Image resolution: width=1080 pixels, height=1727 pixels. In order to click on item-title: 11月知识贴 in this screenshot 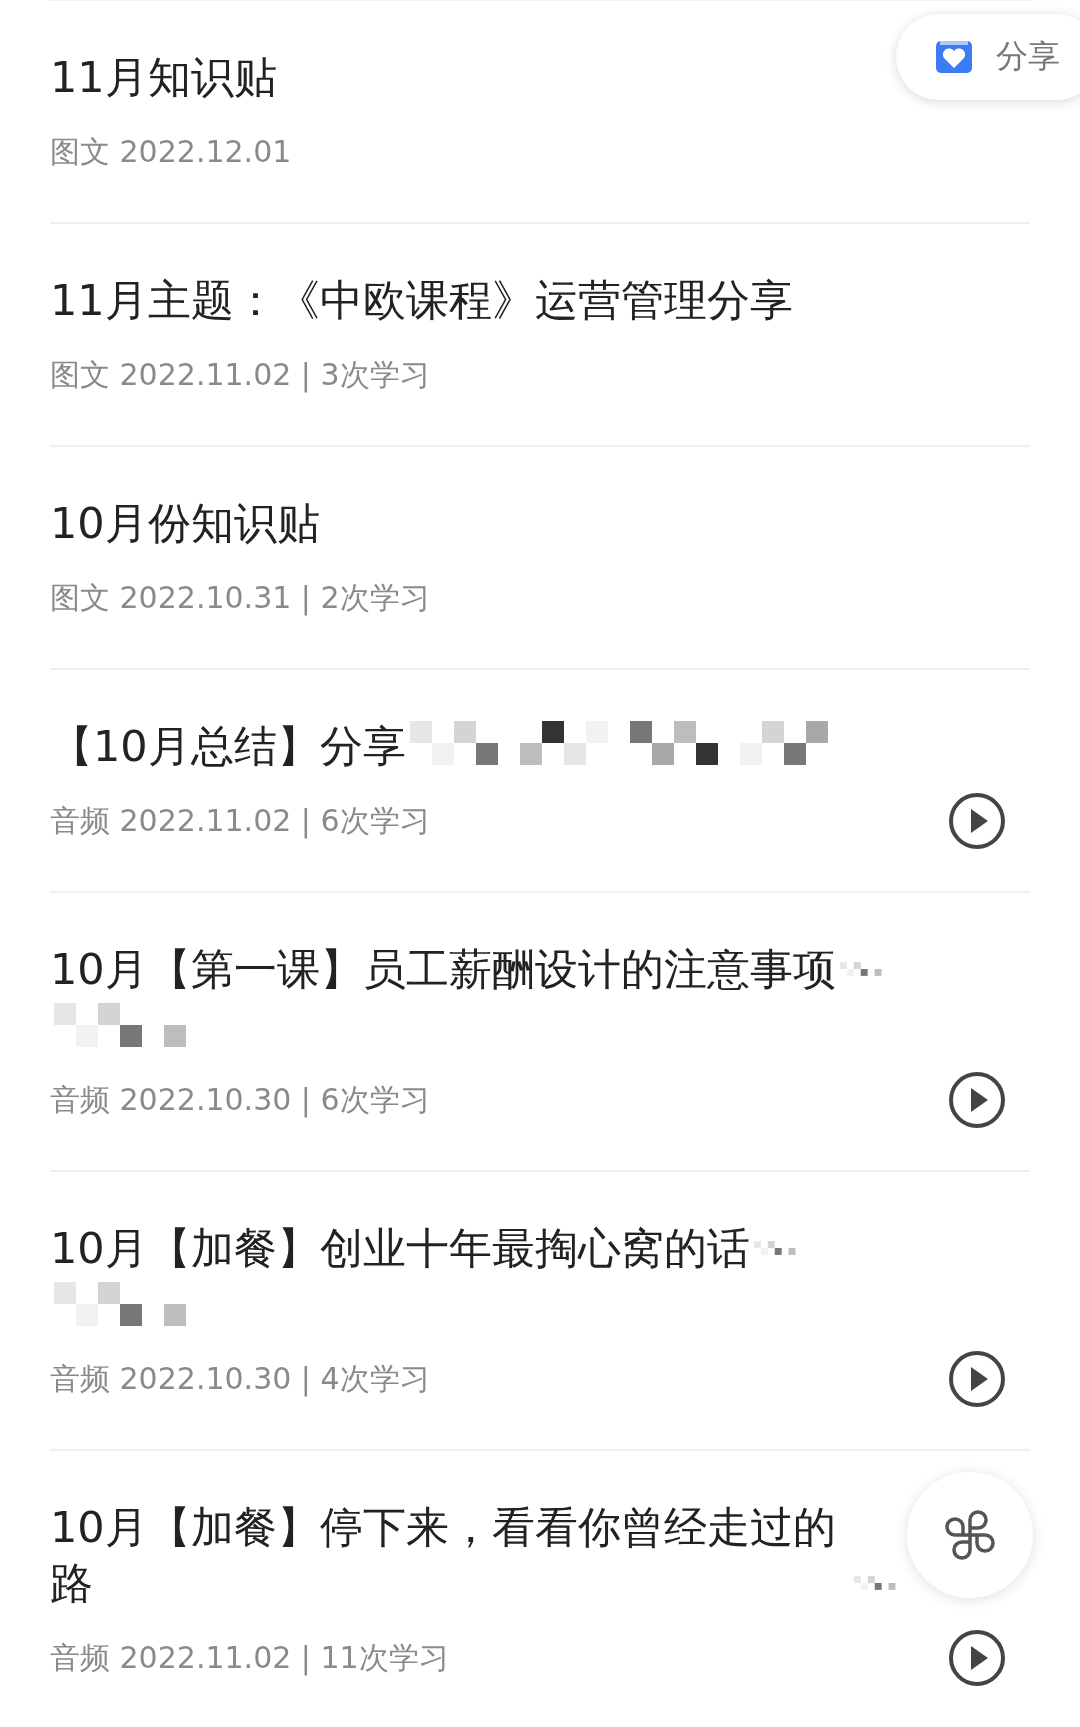, I will do `click(163, 77)`.